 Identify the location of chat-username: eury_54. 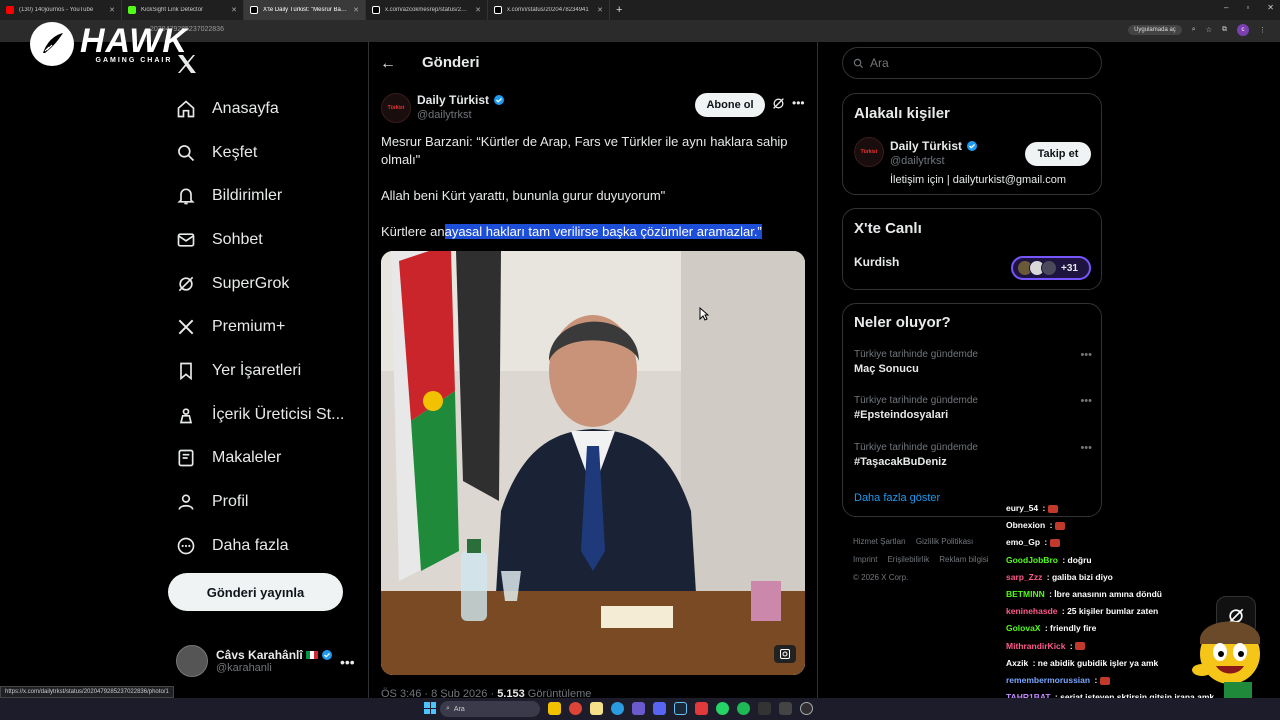
(1022, 508).